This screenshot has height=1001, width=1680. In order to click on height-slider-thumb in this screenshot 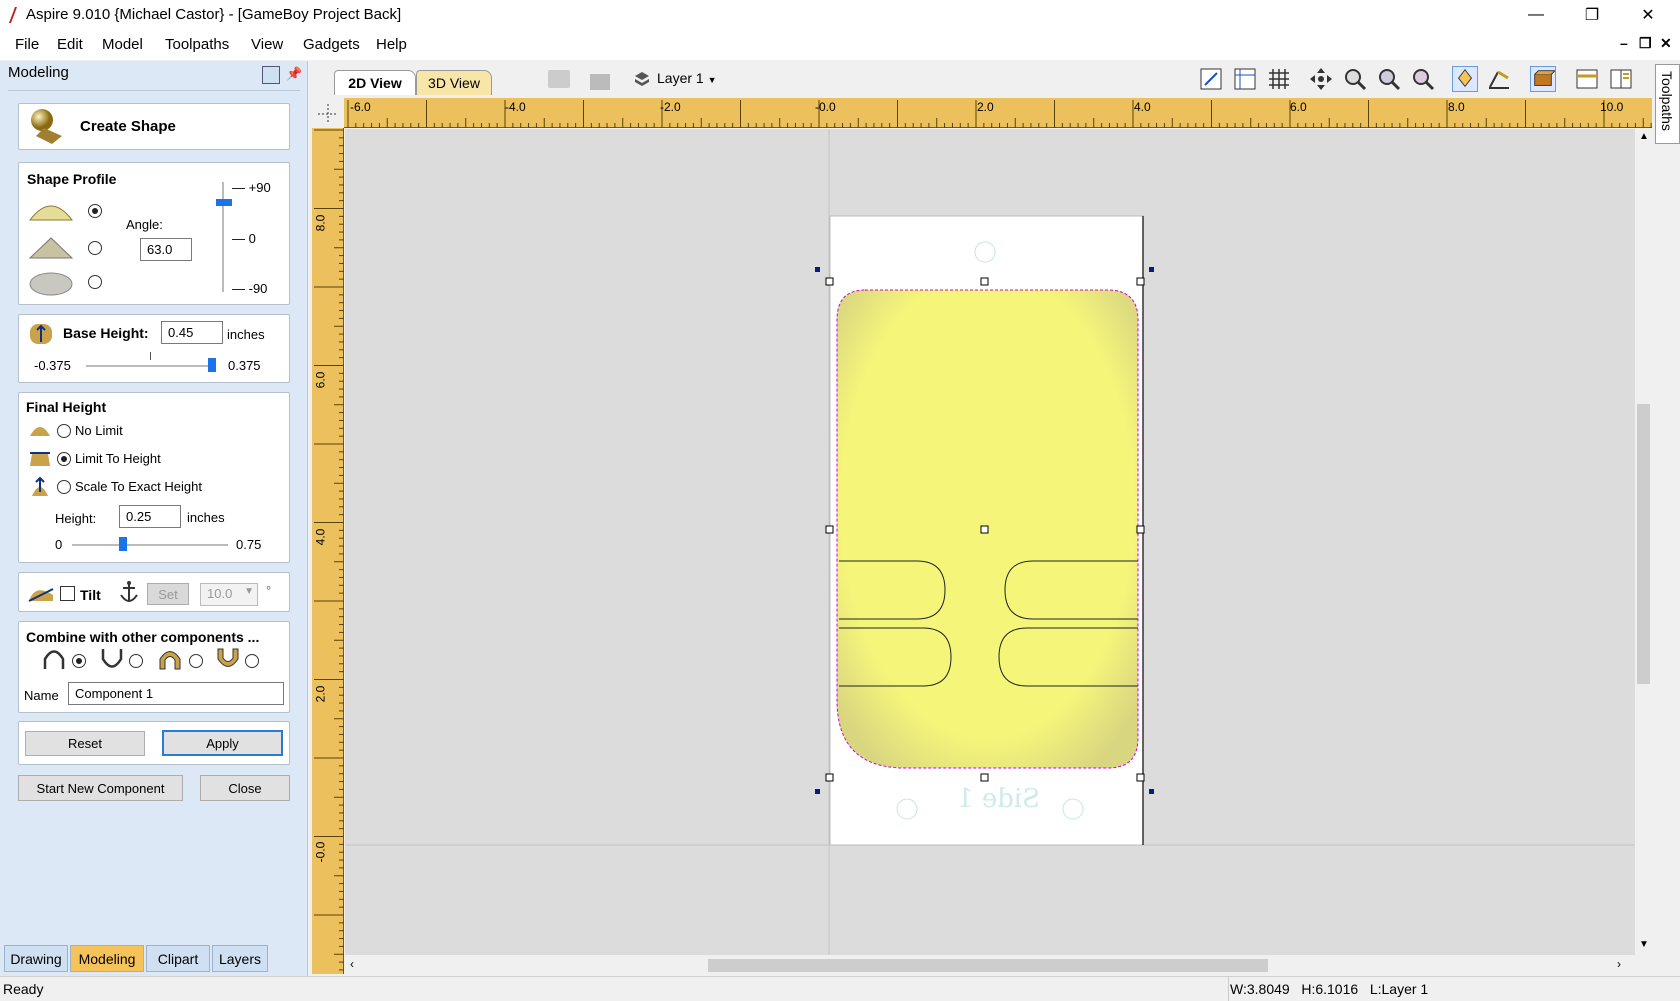, I will do `click(123, 544)`.